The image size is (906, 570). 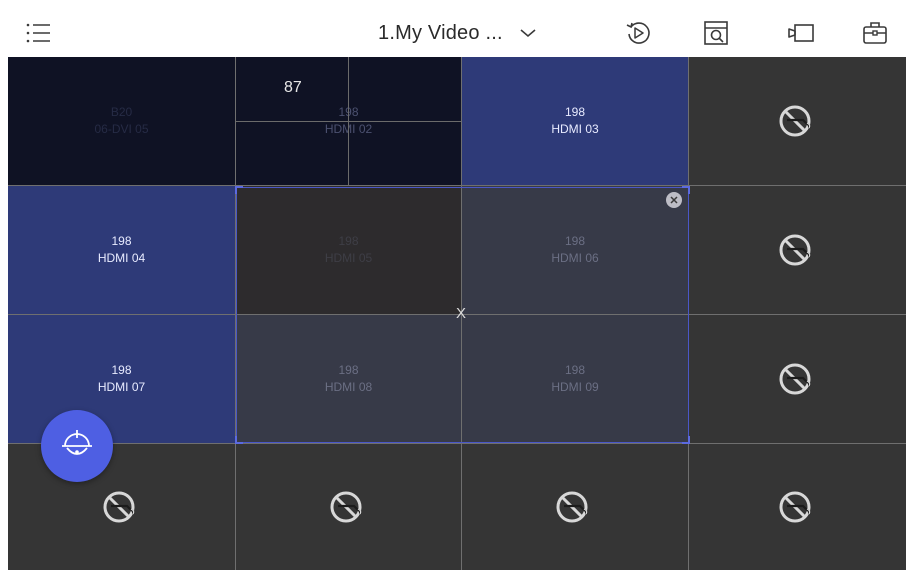 What do you see at coordinates (348, 121) in the screenshot?
I see `split-divider-horizontal` at bounding box center [348, 121].